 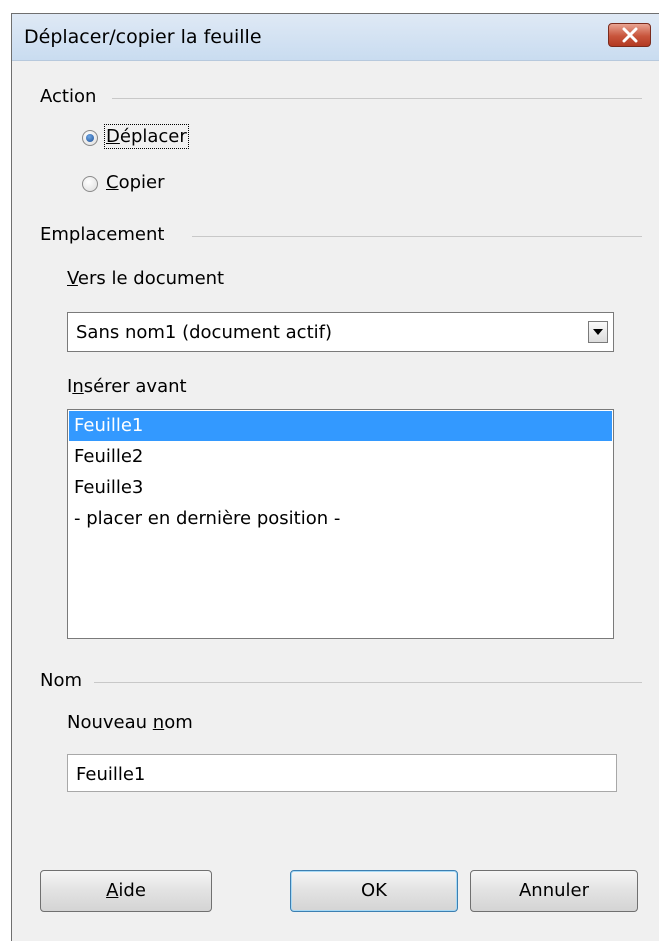 I want to click on copy-radio-option: Copier, so click(x=162, y=186).